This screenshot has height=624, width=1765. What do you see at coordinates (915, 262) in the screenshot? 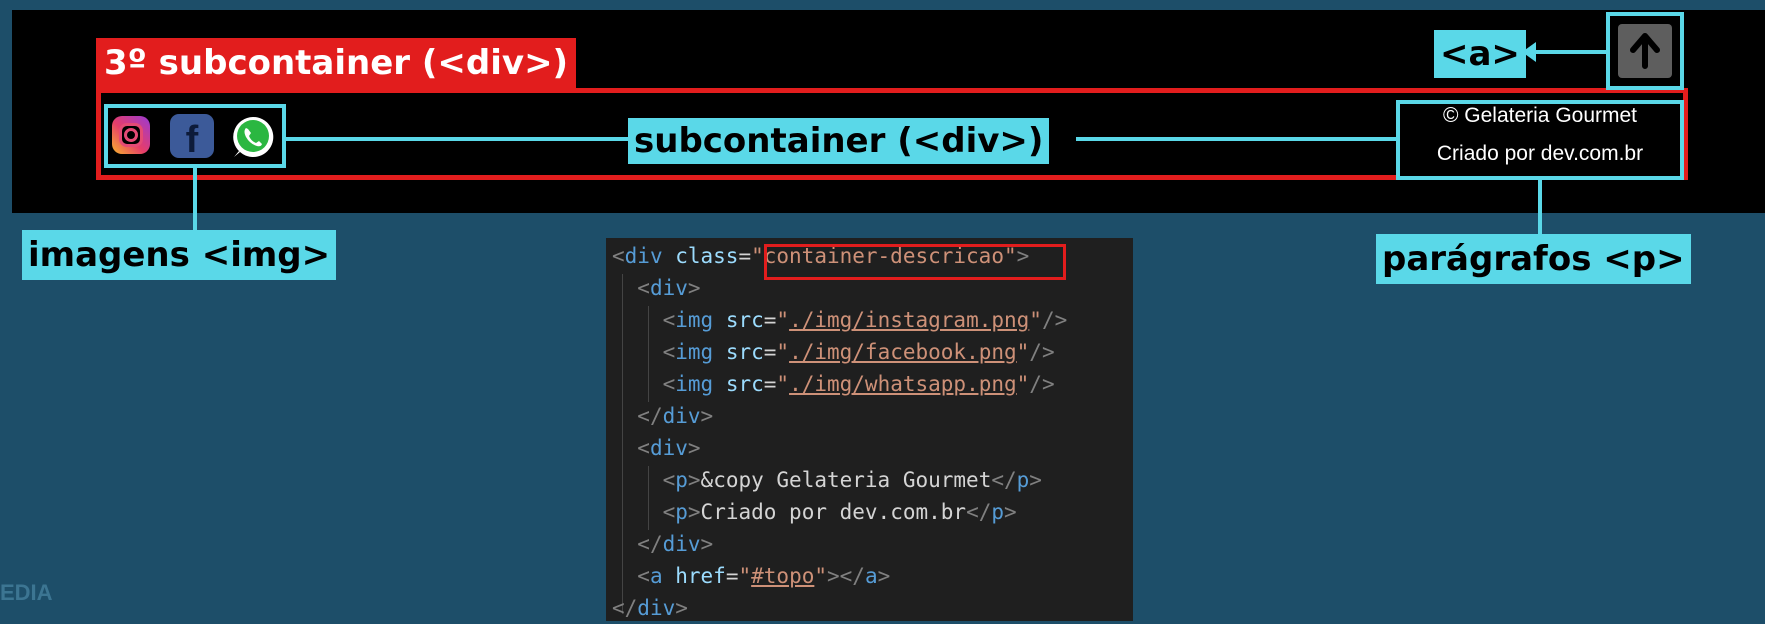
I see `class-name-highlight` at bounding box center [915, 262].